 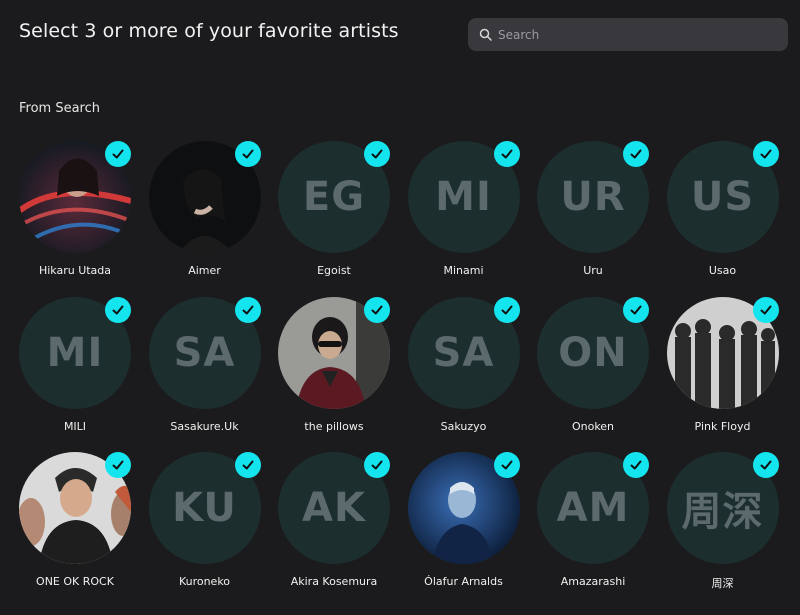 What do you see at coordinates (204, 581) in the screenshot?
I see `artist-name: Kuroneko` at bounding box center [204, 581].